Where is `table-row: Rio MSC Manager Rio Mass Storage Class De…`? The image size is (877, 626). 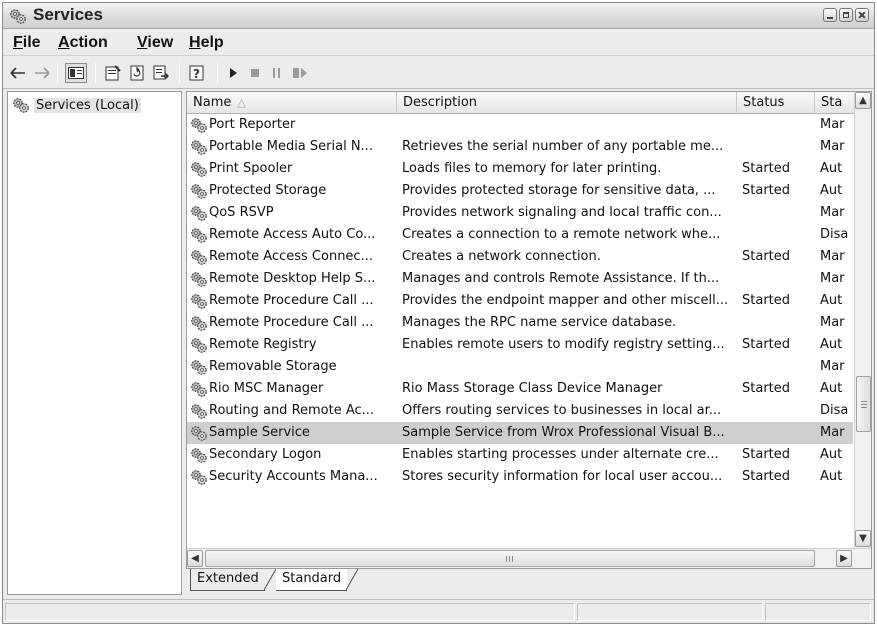
table-row: Rio MSC Manager Rio Mass Storage Class De… is located at coordinates (520, 389).